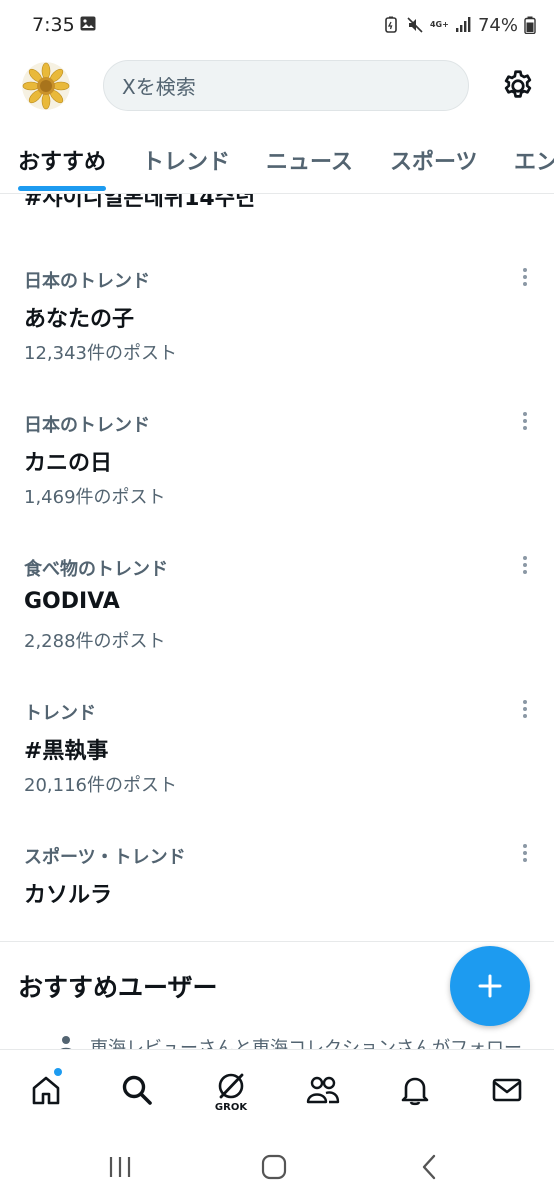 The image size is (554, 1200). I want to click on status-time: 7:35, so click(53, 25).